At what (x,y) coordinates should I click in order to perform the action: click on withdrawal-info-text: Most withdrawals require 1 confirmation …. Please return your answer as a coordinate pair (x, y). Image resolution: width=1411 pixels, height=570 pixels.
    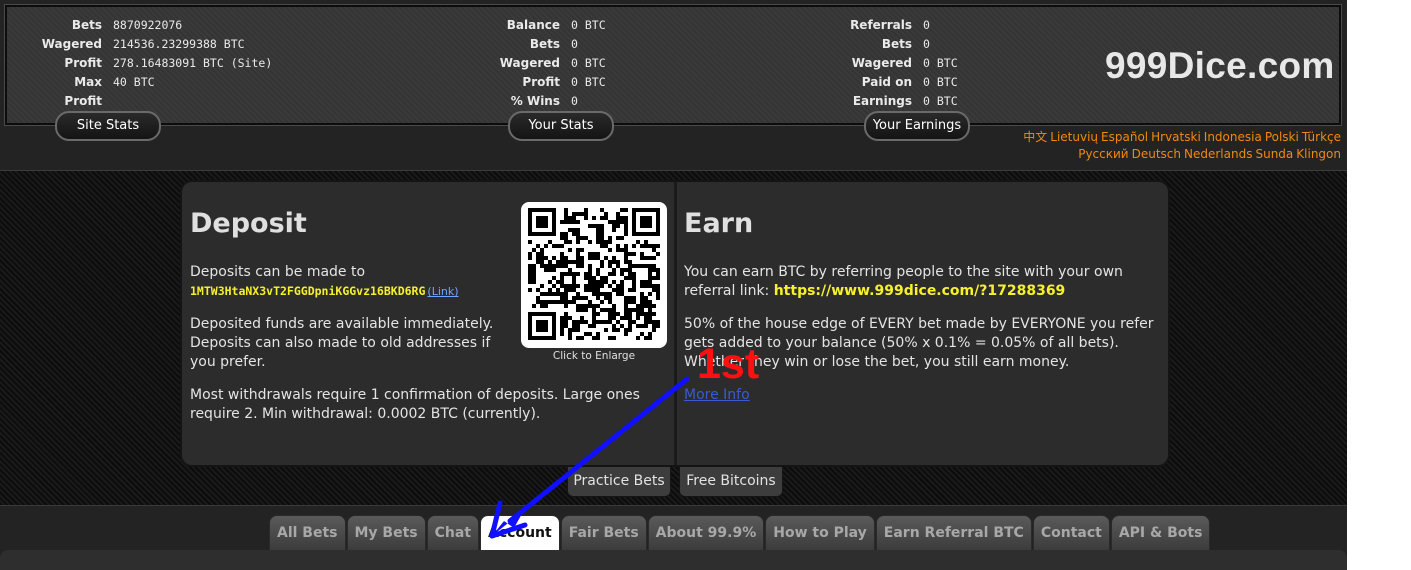
    Looking at the image, I should click on (415, 404).